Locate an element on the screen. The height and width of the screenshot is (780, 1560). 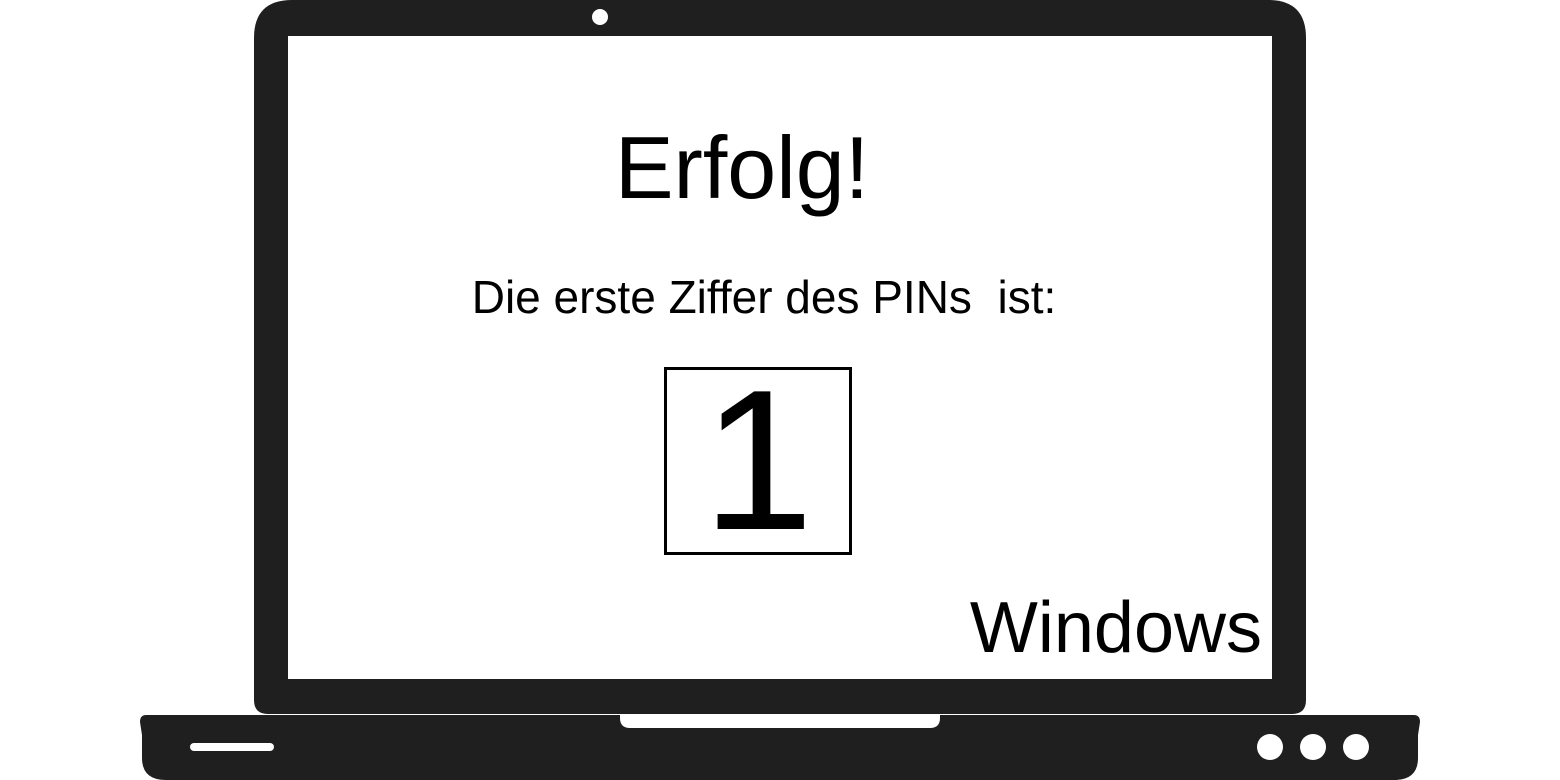
trackpad-notch is located at coordinates (780, 721).